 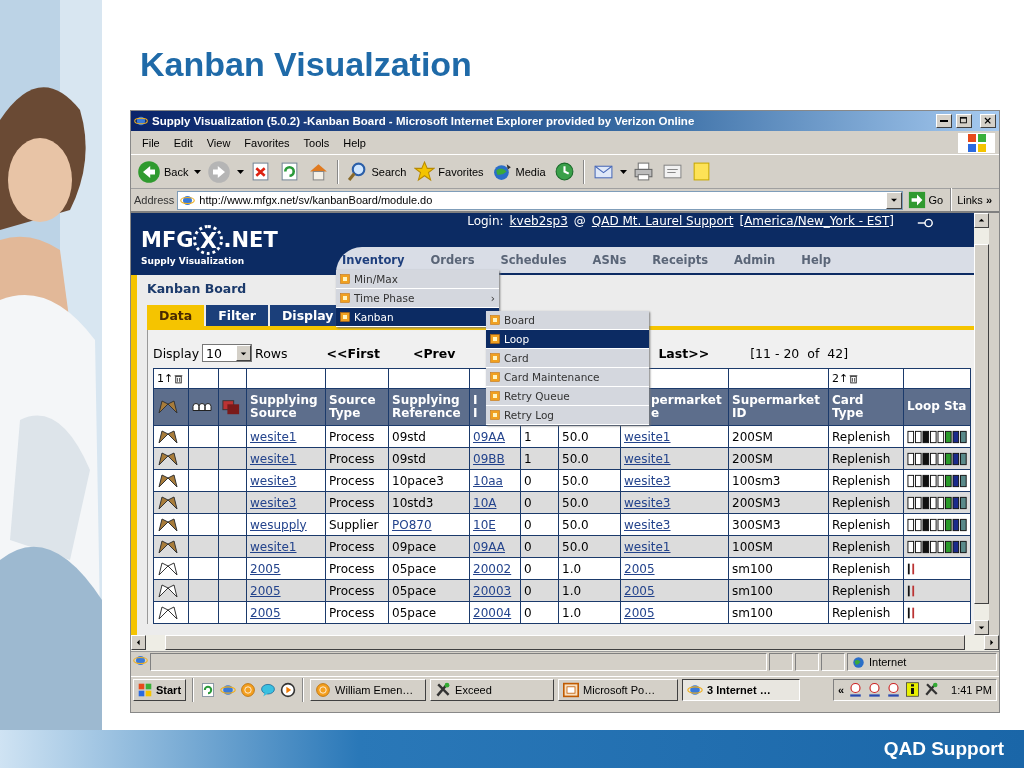 I want to click on nav-menu-item: Schedules, so click(x=533, y=260).